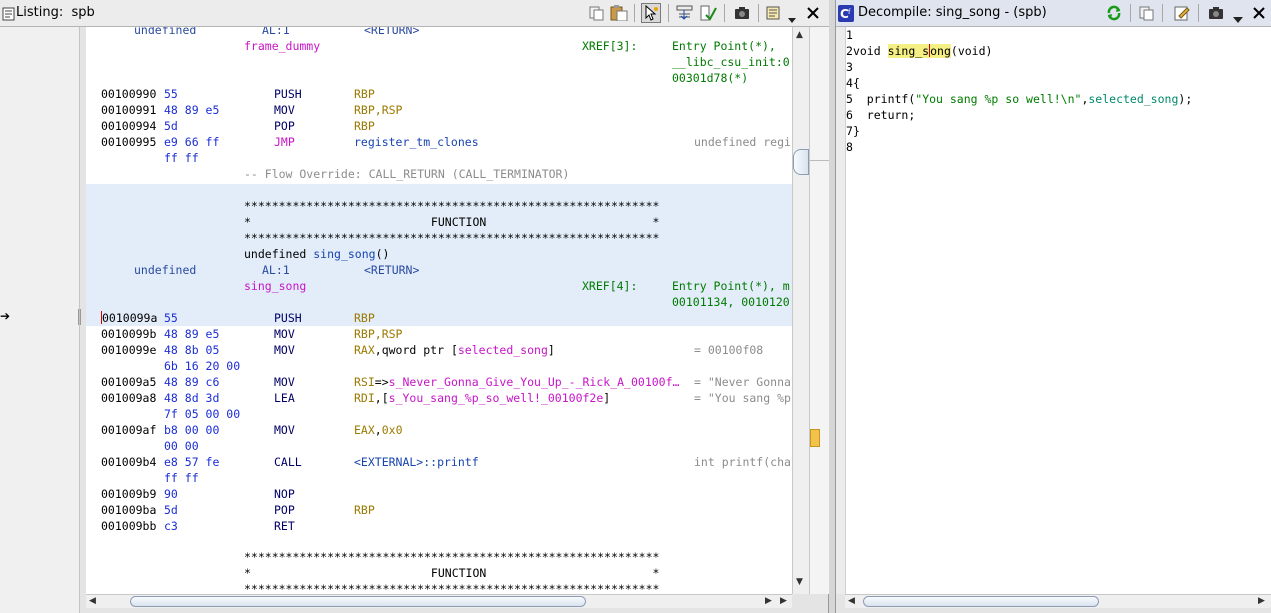  What do you see at coordinates (849, 147) in the screenshot?
I see `line-number: 8` at bounding box center [849, 147].